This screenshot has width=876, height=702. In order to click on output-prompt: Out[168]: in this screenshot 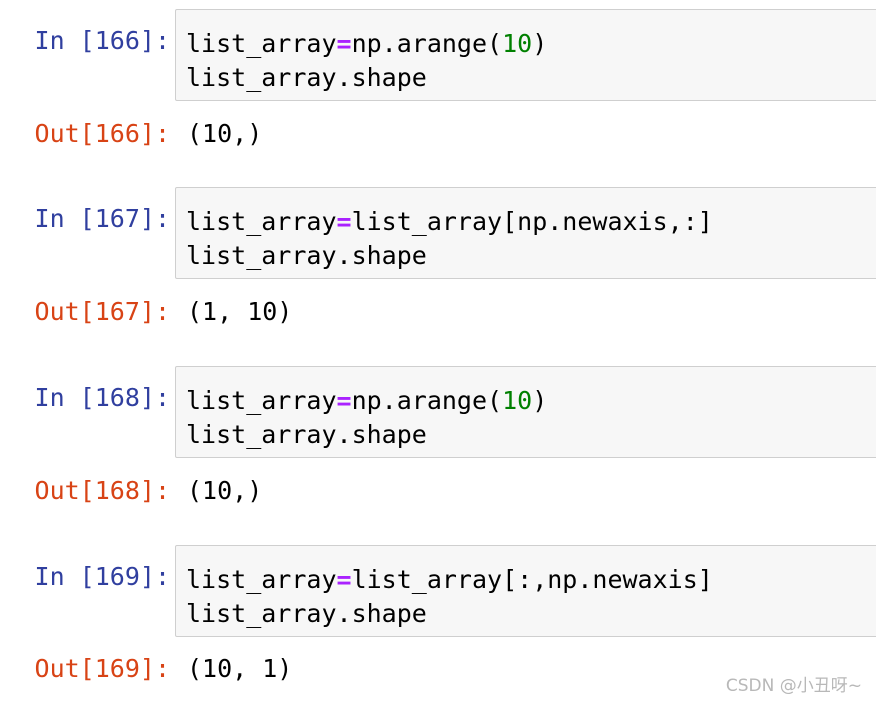, I will do `click(102, 490)`.